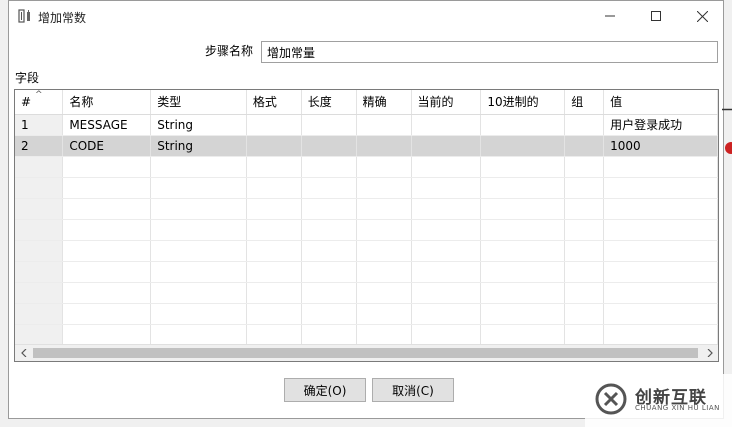  What do you see at coordinates (489, 52) in the screenshot?
I see `step-name-input` at bounding box center [489, 52].